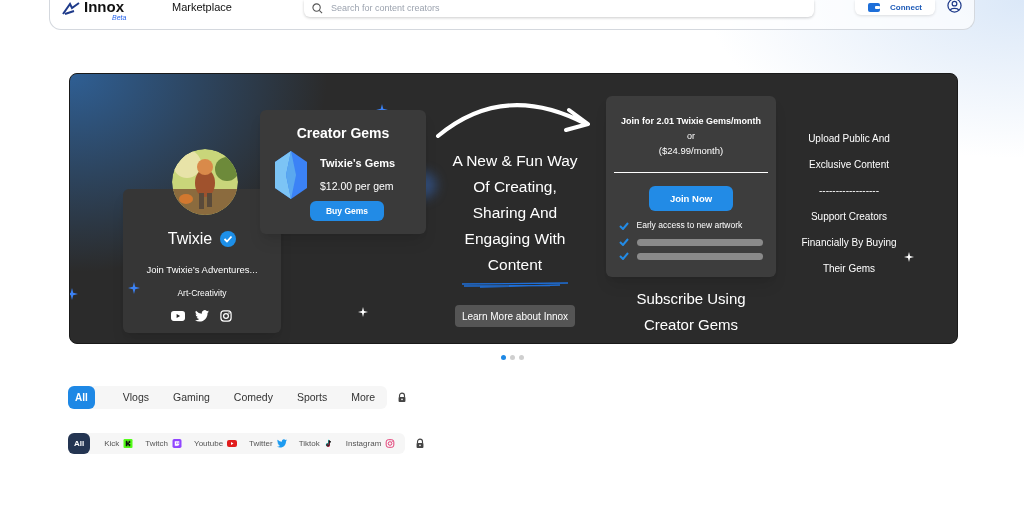  I want to click on feature-line: ------------------, so click(849, 191).